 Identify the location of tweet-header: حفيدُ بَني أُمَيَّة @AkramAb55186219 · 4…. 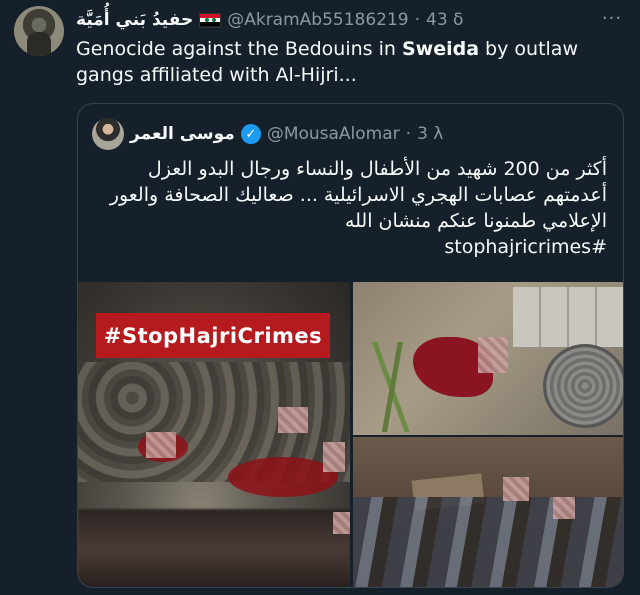
(338, 20).